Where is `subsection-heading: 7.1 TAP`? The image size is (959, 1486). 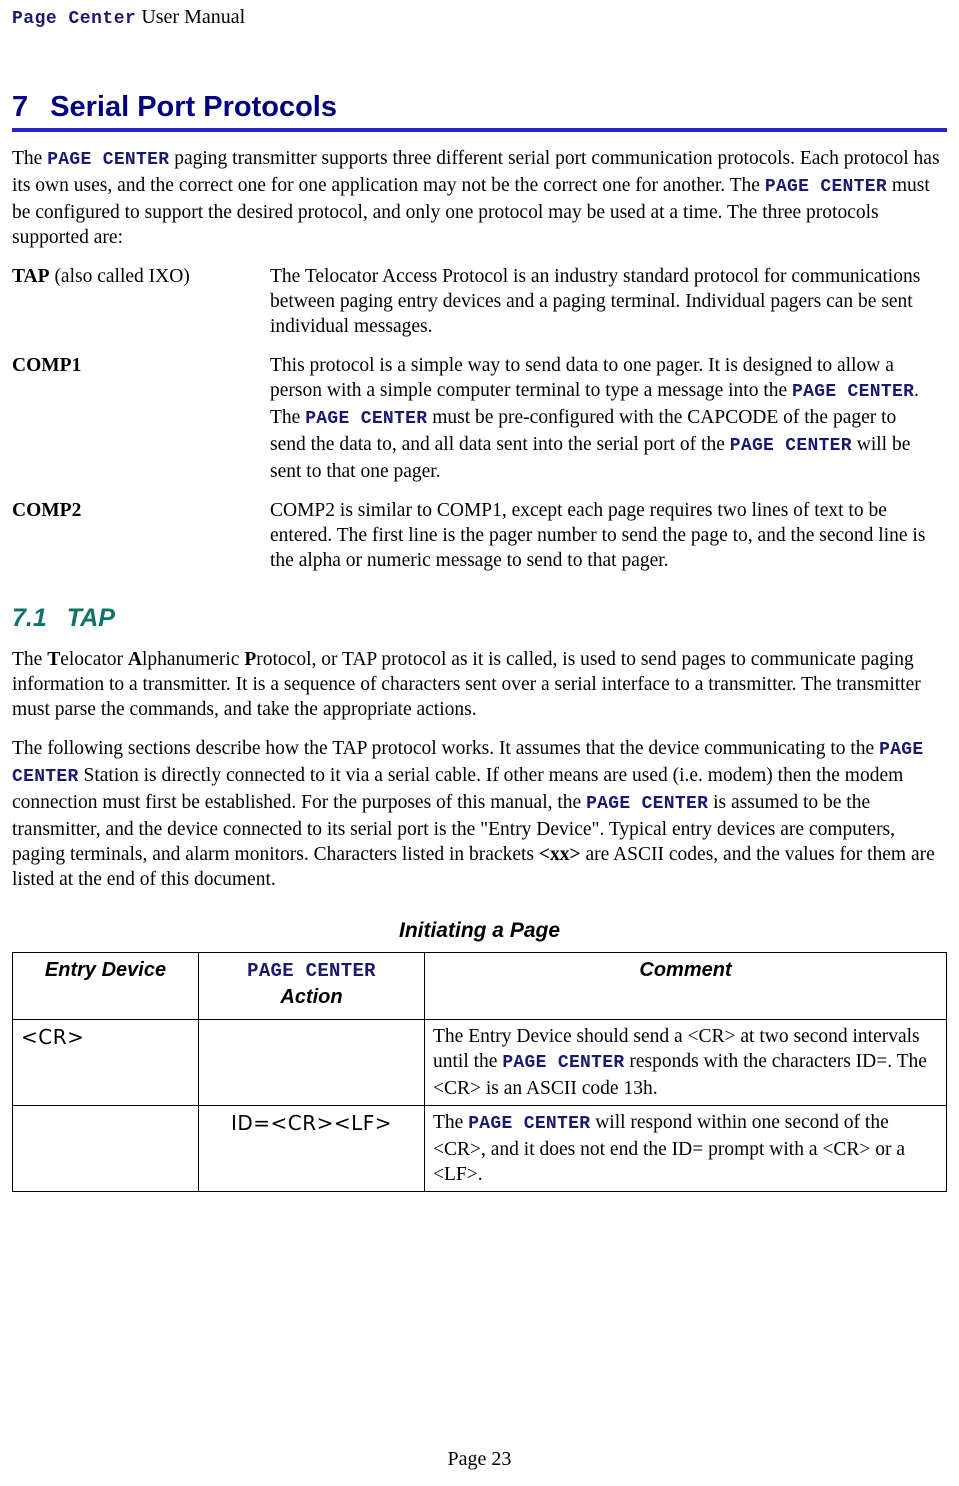
subsection-heading: 7.1 TAP is located at coordinates (479, 618).